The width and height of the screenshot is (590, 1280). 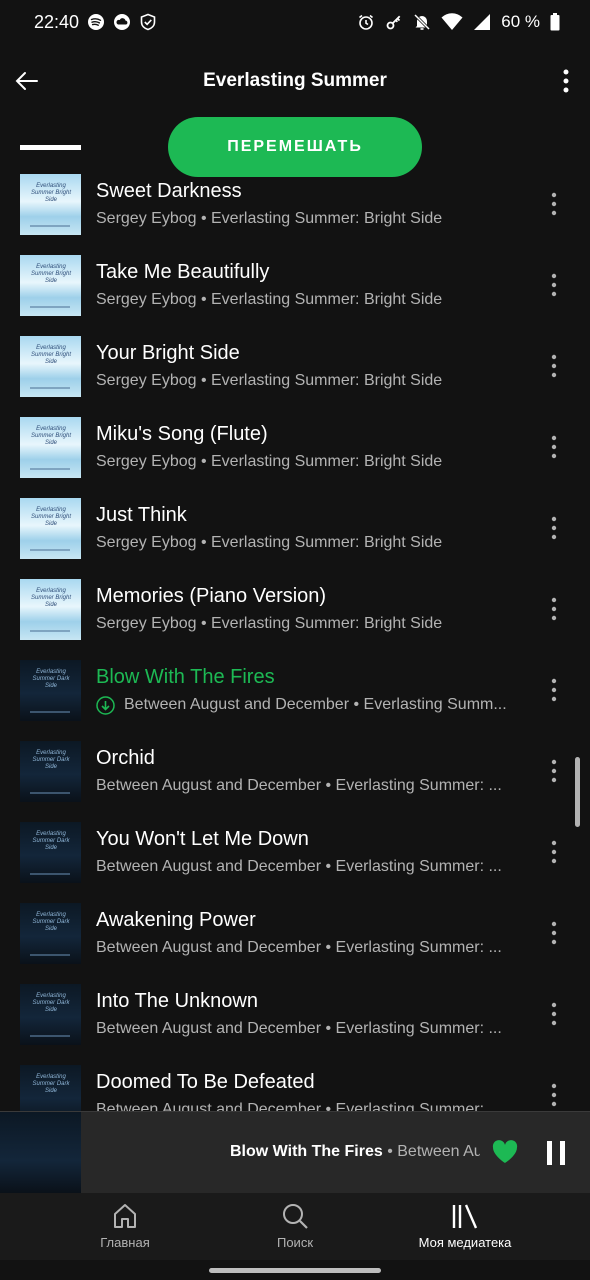 I want to click on bottom-nav: Главная Поиск Моя медиатека, so click(x=295, y=1226).